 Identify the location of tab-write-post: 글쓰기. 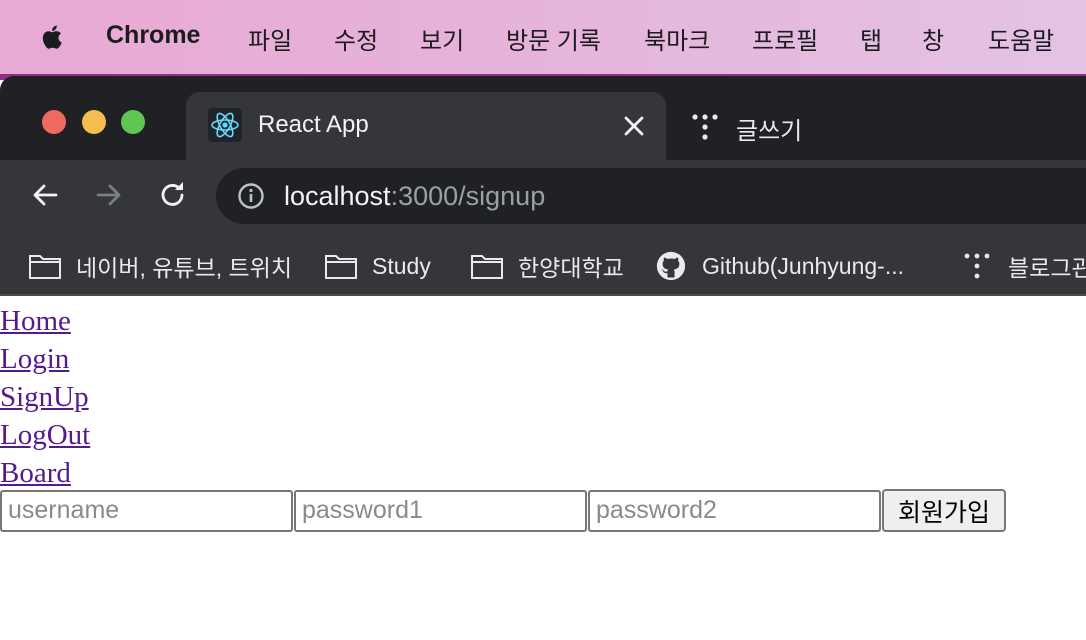
(888, 127).